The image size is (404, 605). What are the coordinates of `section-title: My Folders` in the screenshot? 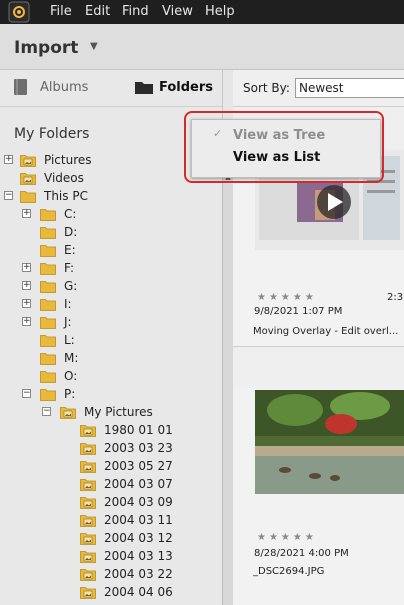 It's located at (52, 134).